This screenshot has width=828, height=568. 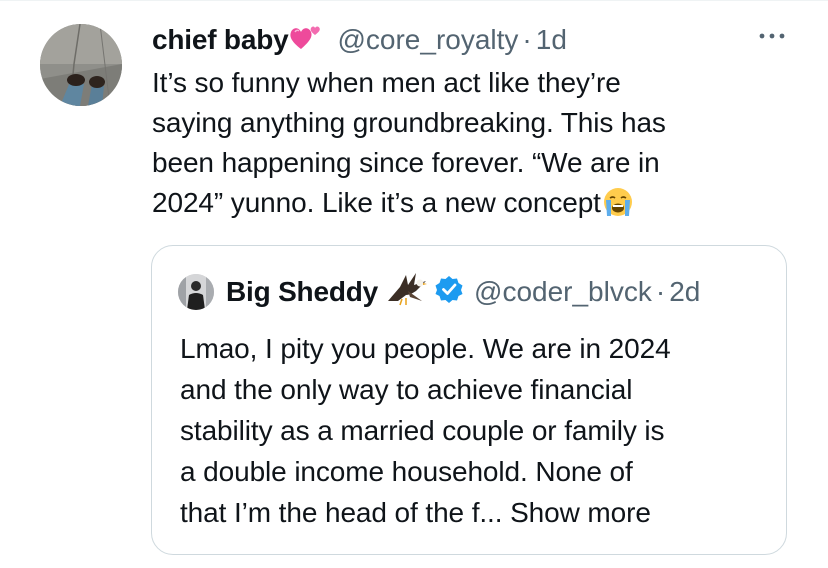 What do you see at coordinates (449, 292) in the screenshot?
I see `verified-badge-icon` at bounding box center [449, 292].